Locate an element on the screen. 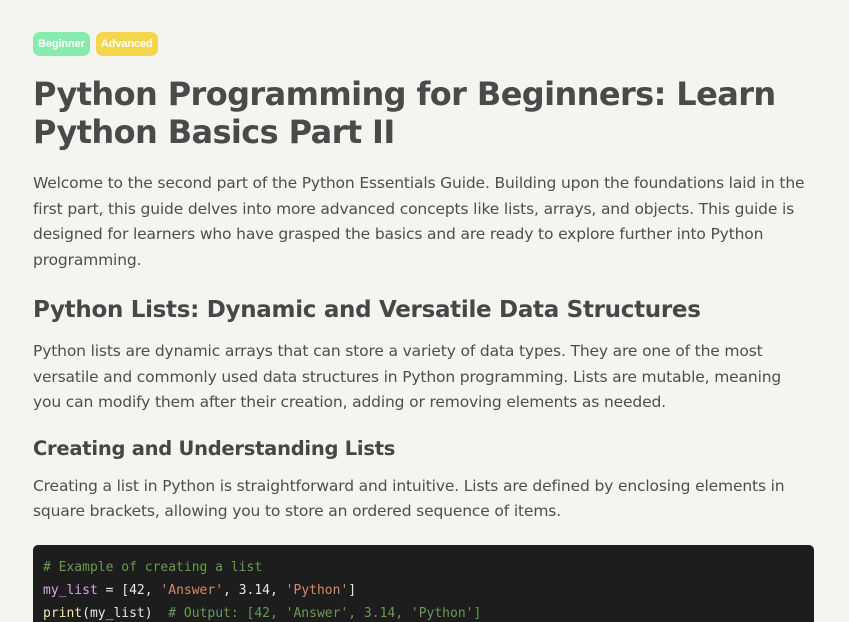  code-number: 3.14 is located at coordinates (254, 590).